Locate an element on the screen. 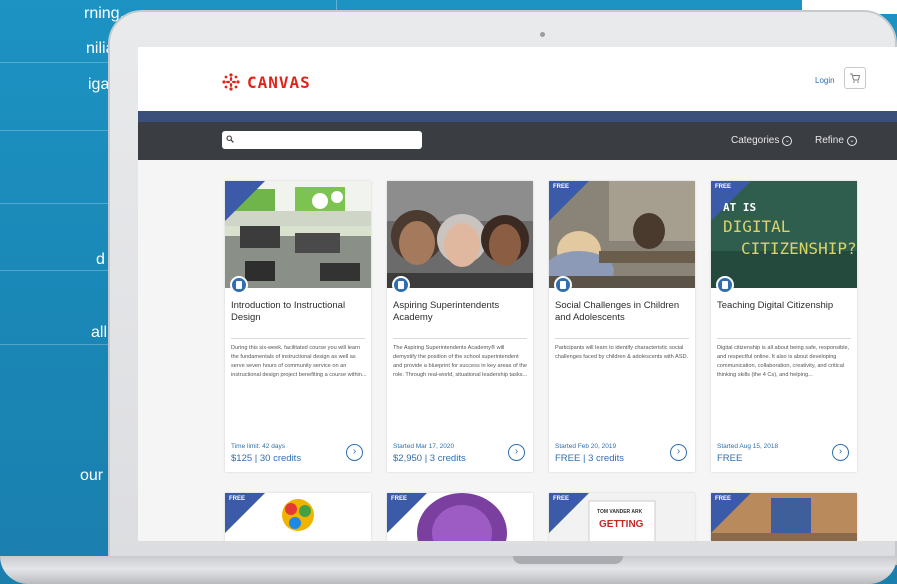 The width and height of the screenshot is (897, 584). laptop-base is located at coordinates (448, 570).